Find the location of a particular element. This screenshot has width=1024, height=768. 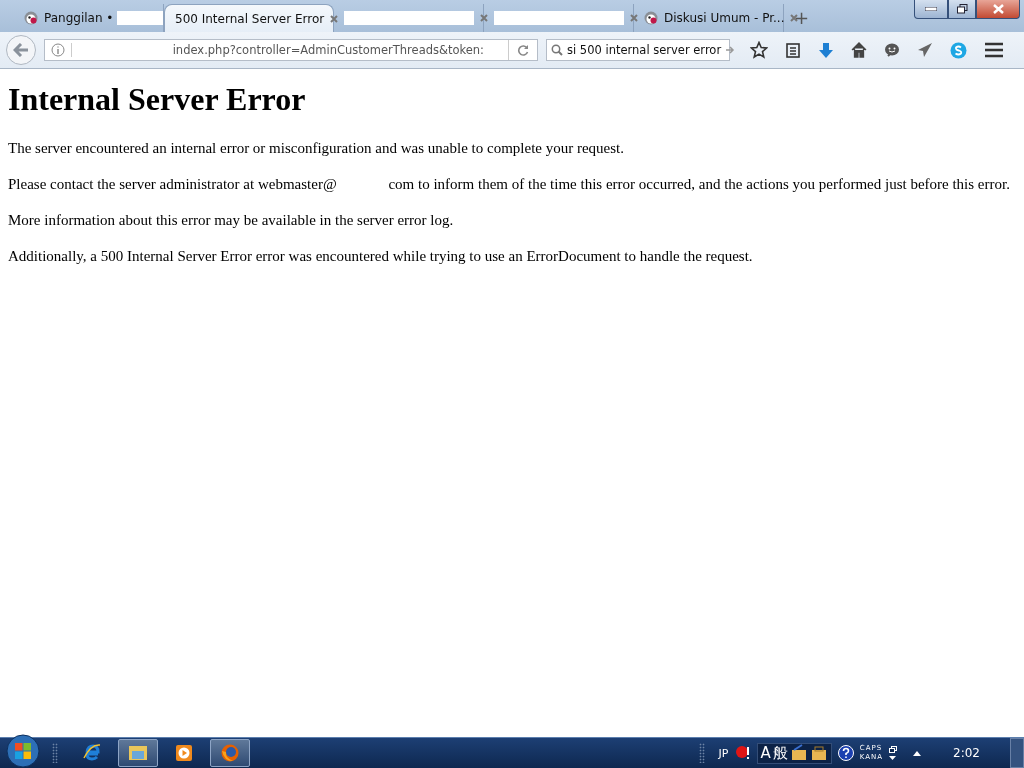

clock: 2:02 is located at coordinates (966, 753).